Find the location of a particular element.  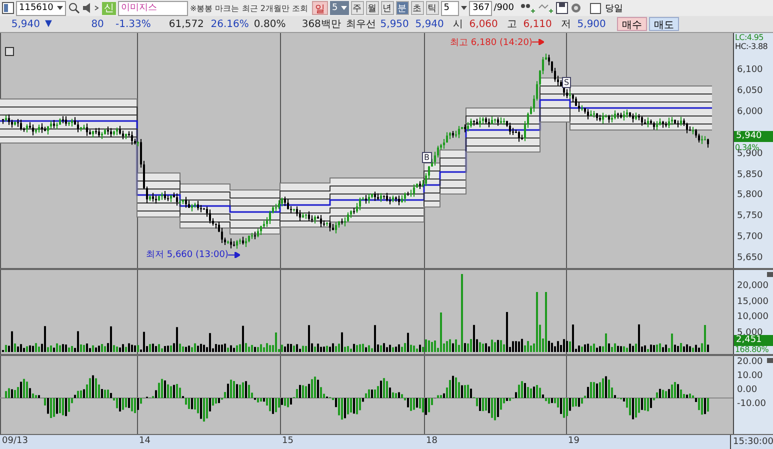

day-button: 일 is located at coordinates (320, 8).